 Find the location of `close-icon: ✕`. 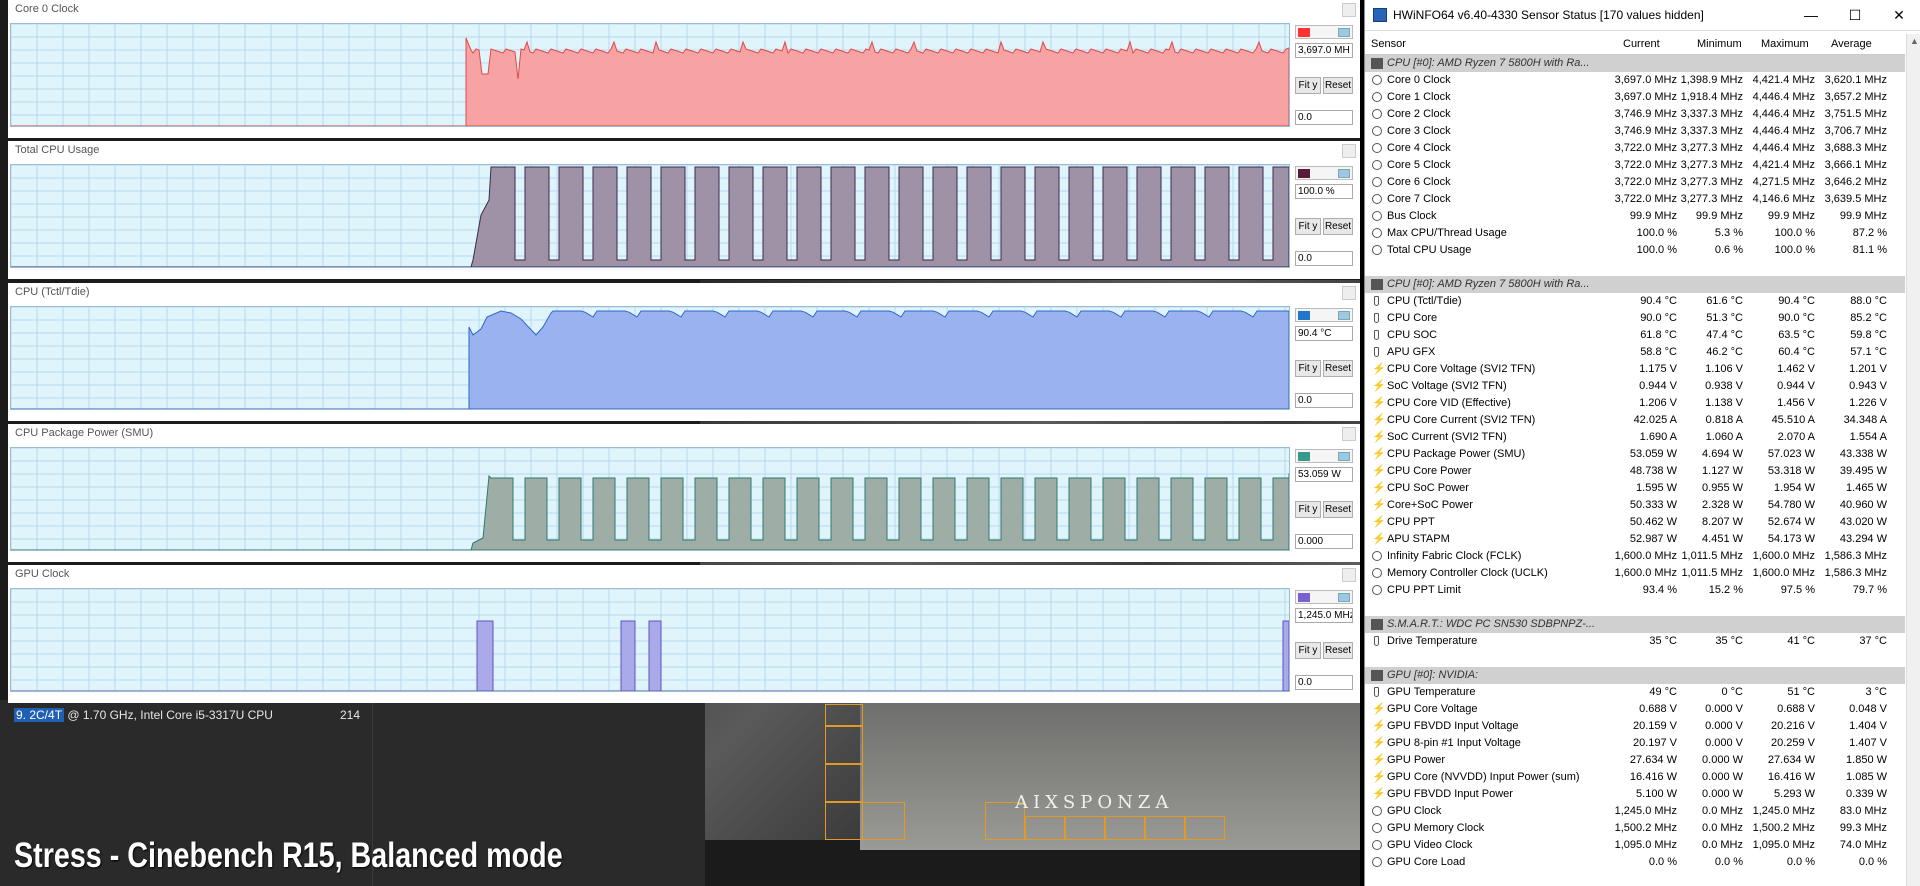

close-icon: ✕ is located at coordinates (1898, 15).